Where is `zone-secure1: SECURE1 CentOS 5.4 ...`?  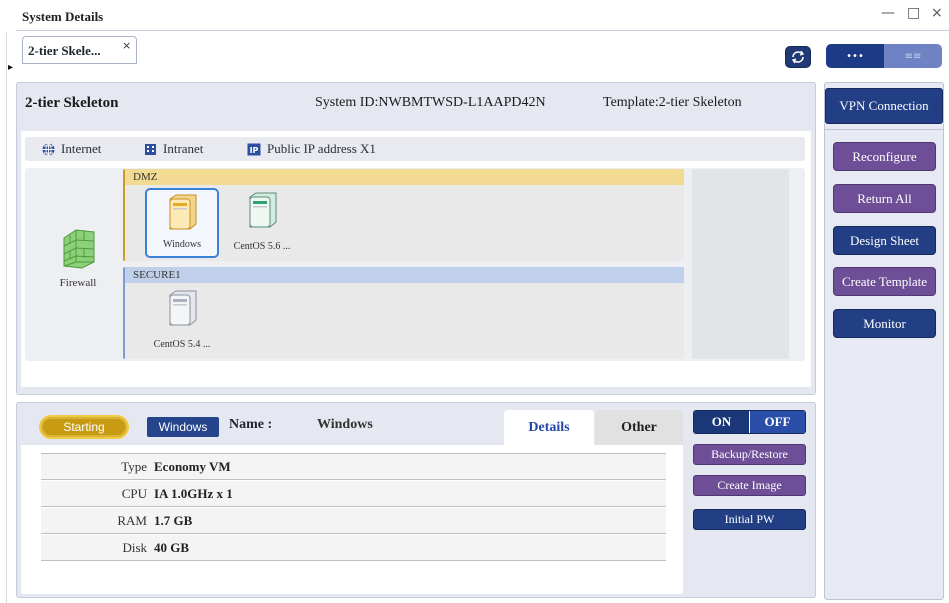 zone-secure1: SECURE1 CentOS 5.4 ... is located at coordinates (403, 313).